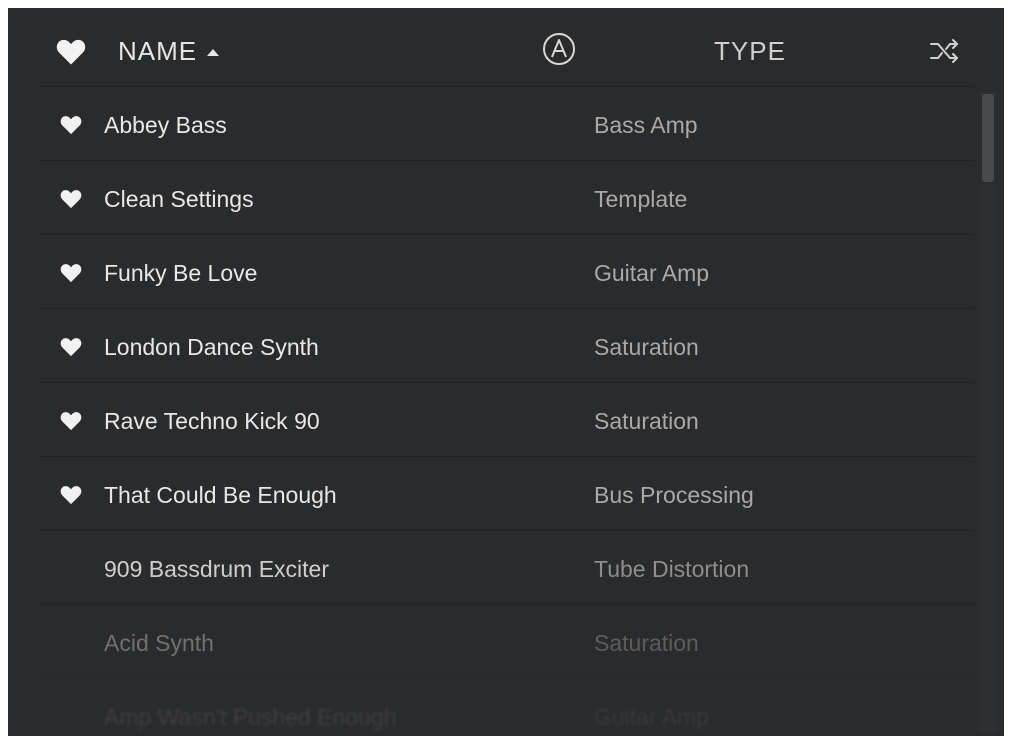 The image size is (1012, 739). I want to click on preset-name: Acid Synth, so click(159, 643).